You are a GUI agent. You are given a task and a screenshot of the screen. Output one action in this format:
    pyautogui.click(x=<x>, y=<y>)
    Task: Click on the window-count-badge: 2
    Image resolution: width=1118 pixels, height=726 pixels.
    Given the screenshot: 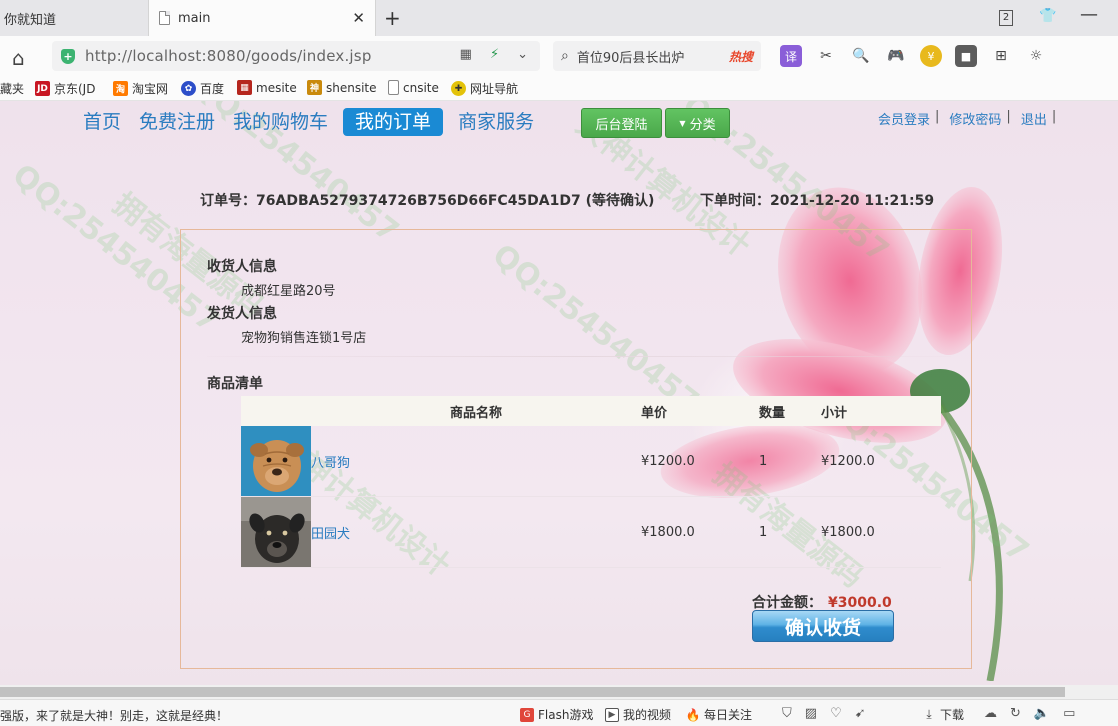 What is the action you would take?
    pyautogui.click(x=1006, y=18)
    